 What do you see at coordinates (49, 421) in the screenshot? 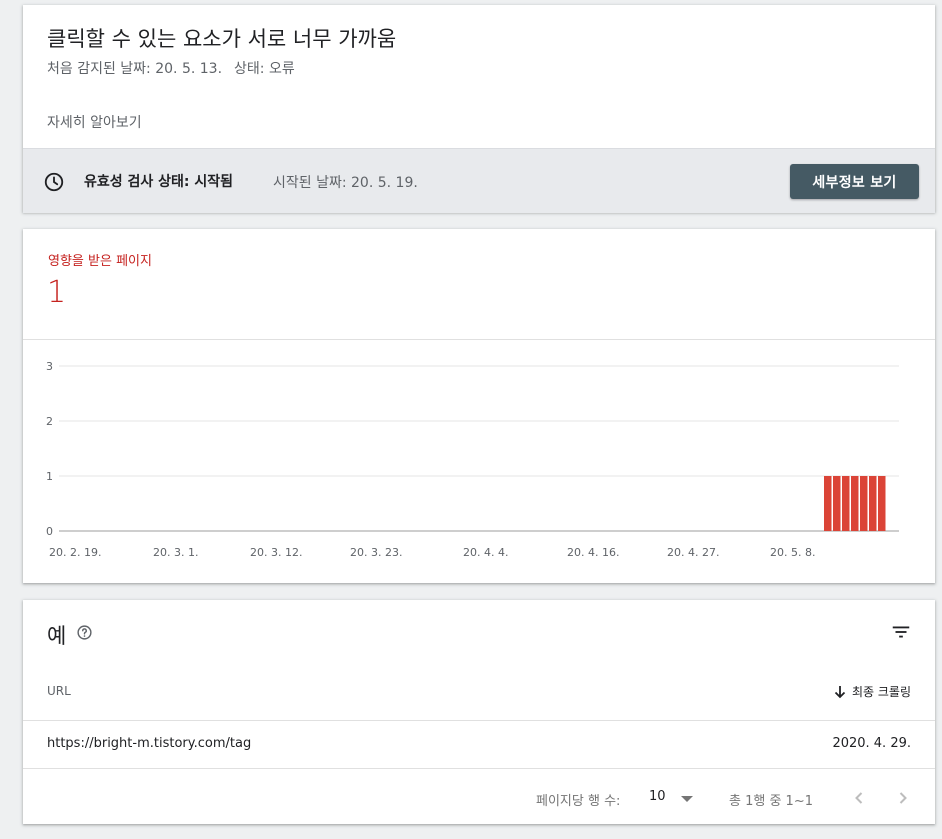
I see `y-tick-label: 2` at bounding box center [49, 421].